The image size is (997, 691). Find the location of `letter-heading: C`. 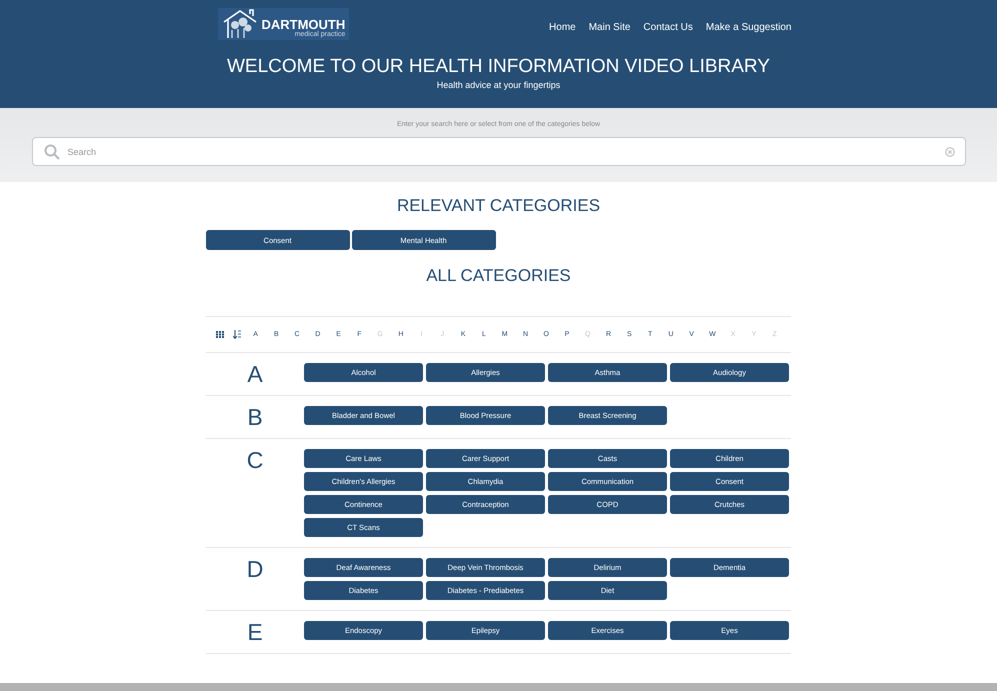

letter-heading: C is located at coordinates (255, 462).